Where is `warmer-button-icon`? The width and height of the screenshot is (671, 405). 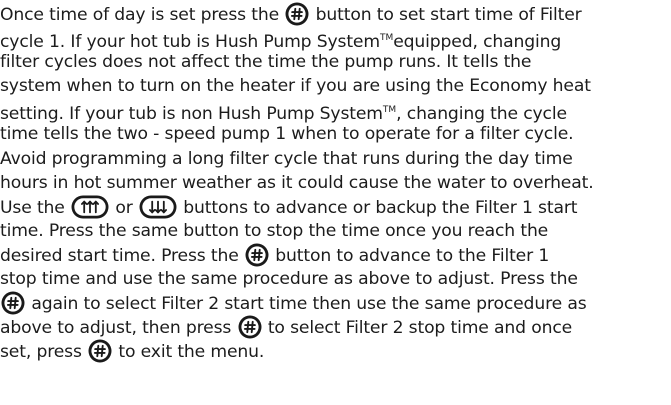 warmer-button-icon is located at coordinates (90, 207).